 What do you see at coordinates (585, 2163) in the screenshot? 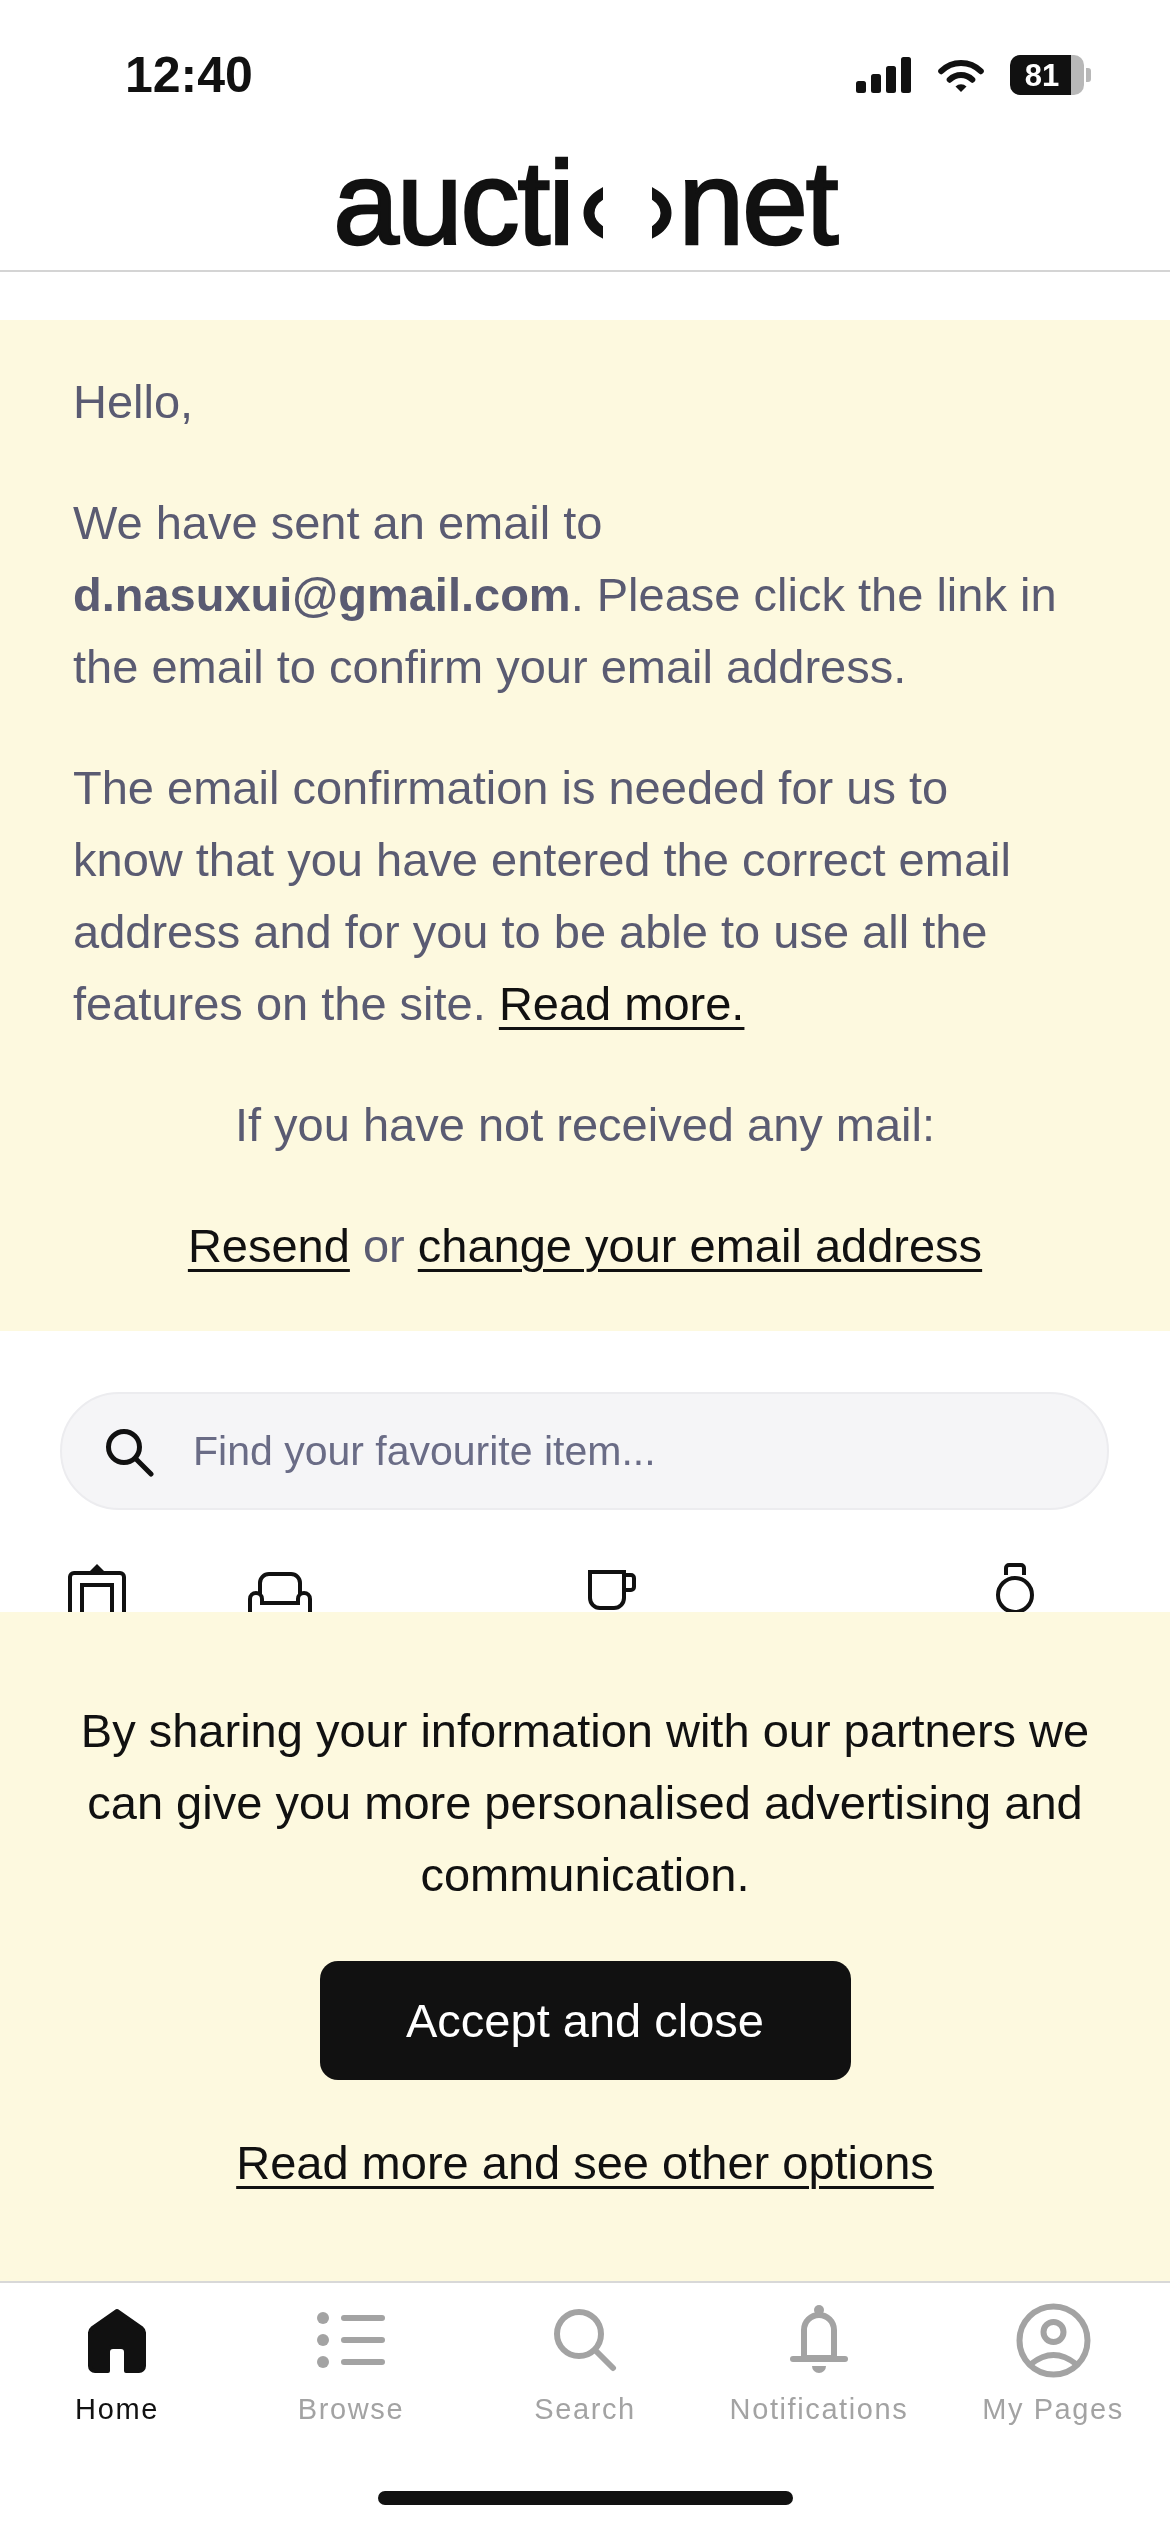
I see `options-link: Read more and see other options` at bounding box center [585, 2163].